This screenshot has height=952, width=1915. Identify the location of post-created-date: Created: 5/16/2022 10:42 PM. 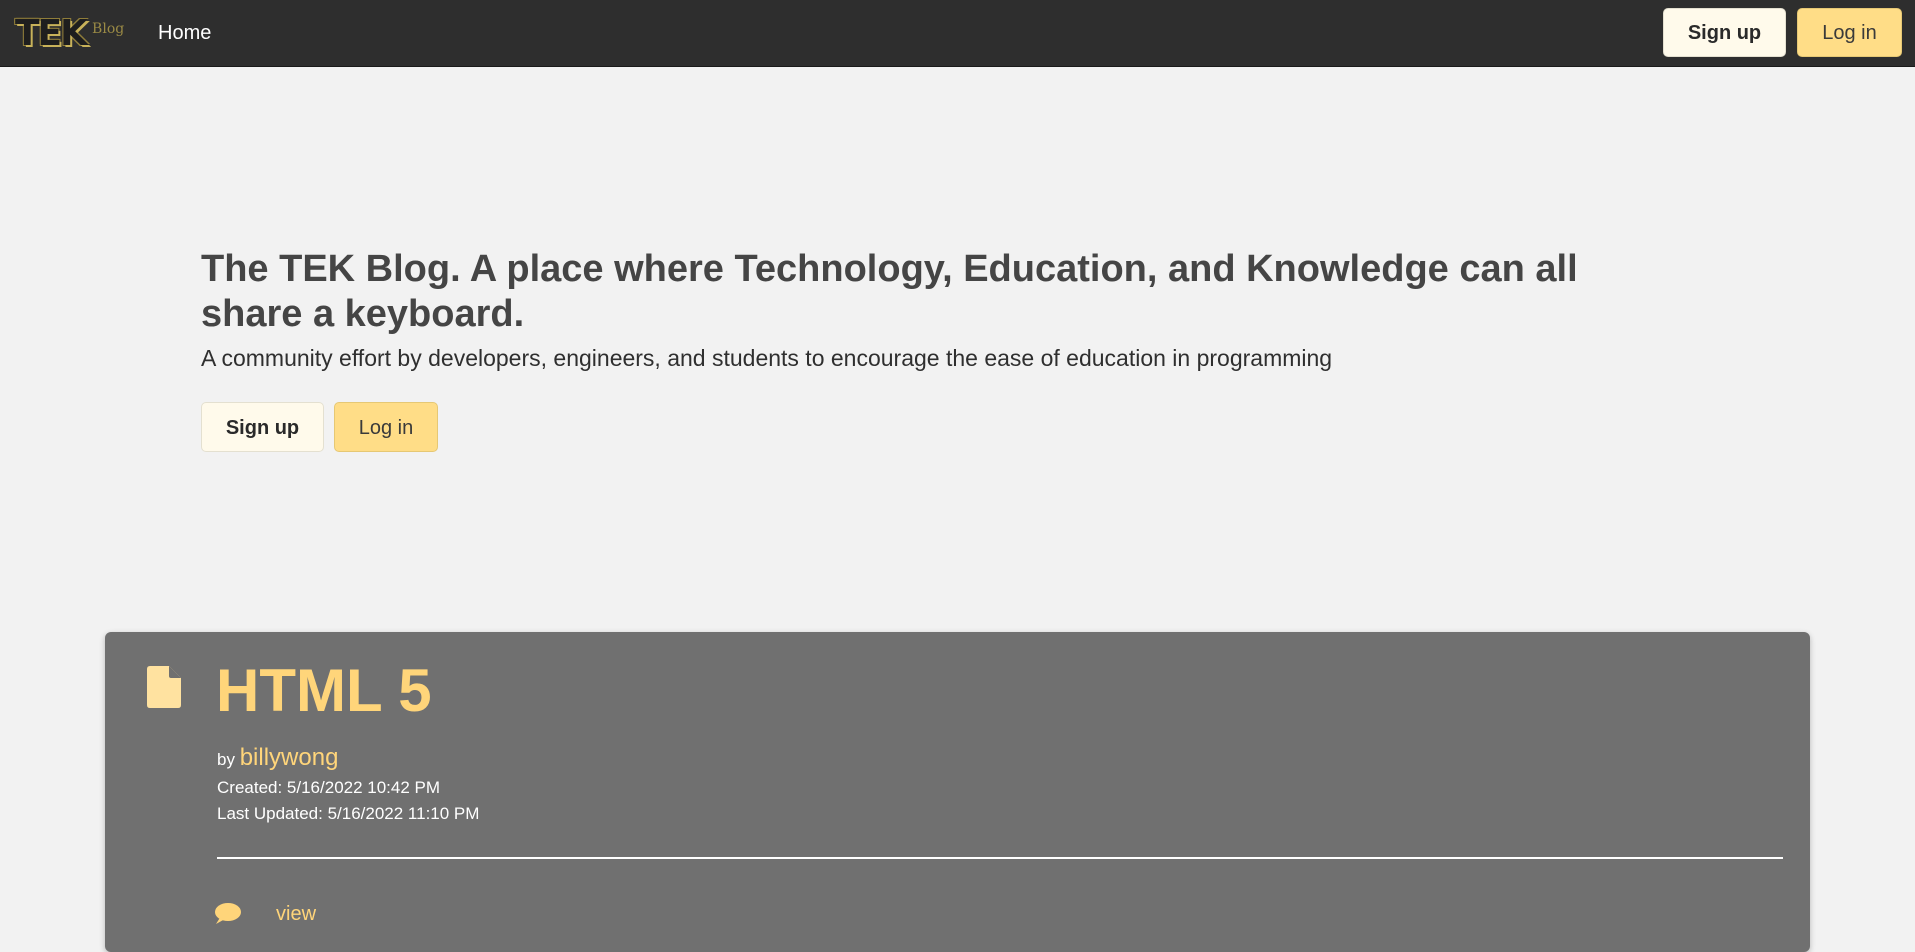
(329, 787).